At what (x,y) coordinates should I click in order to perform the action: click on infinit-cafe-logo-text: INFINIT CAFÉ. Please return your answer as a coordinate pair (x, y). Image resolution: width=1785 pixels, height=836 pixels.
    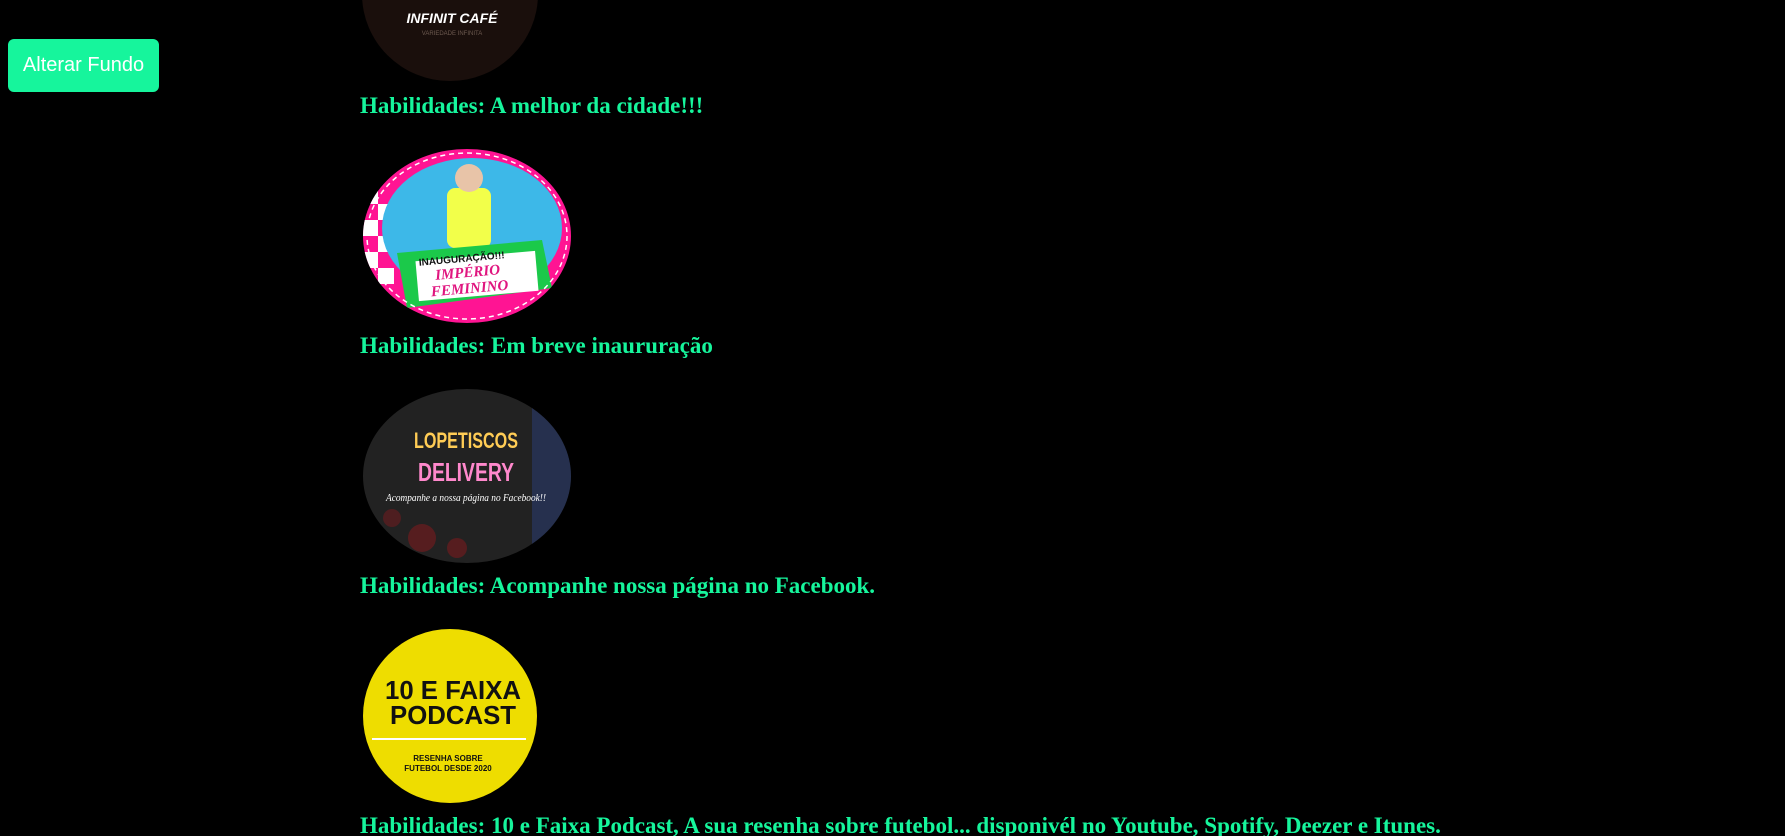
    Looking at the image, I should click on (453, 18).